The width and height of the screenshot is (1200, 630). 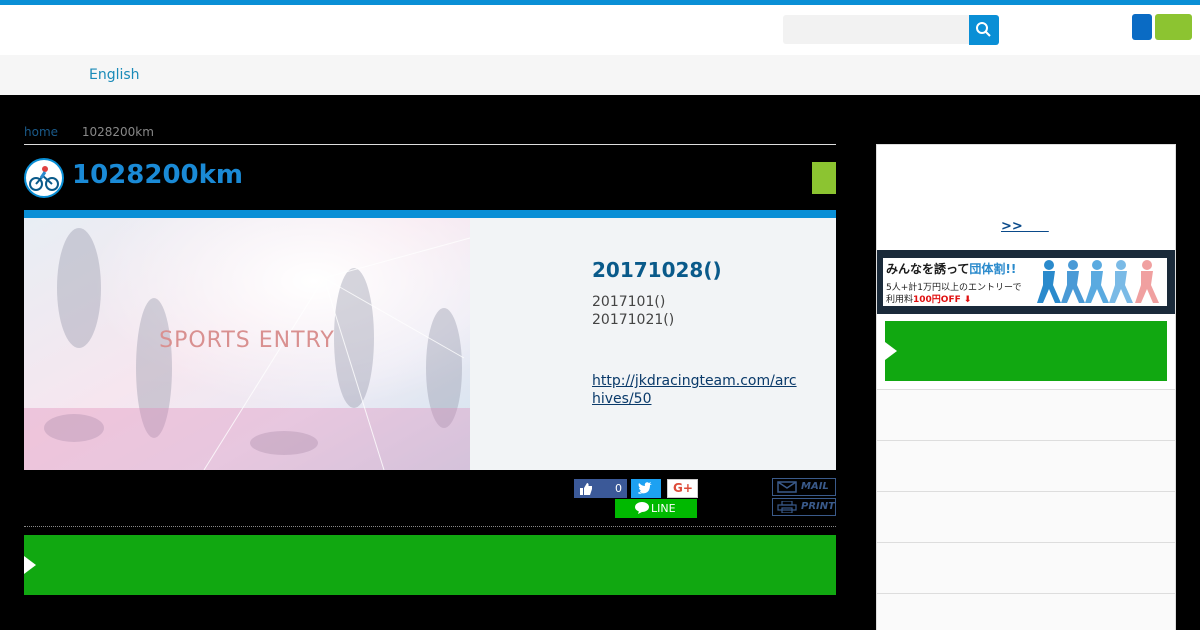 I want to click on twitter-bird-icon, so click(x=645, y=488).